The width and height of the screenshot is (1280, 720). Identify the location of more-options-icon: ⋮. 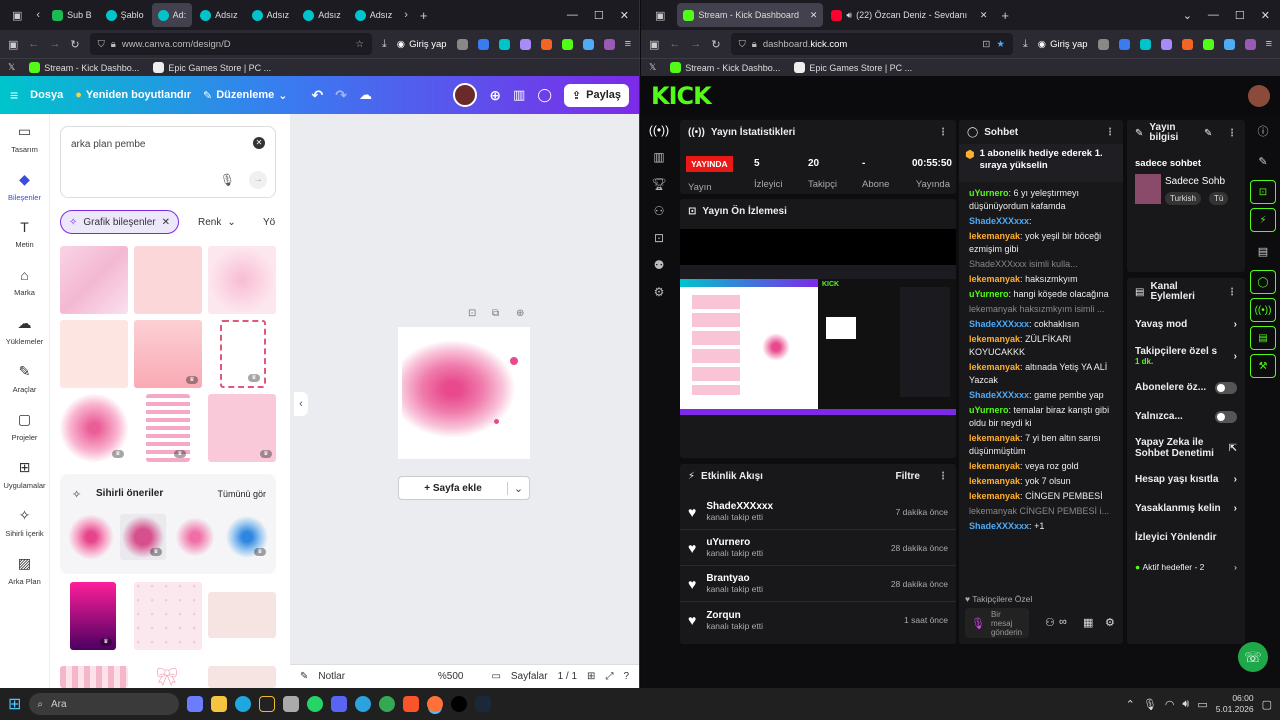
(943, 132).